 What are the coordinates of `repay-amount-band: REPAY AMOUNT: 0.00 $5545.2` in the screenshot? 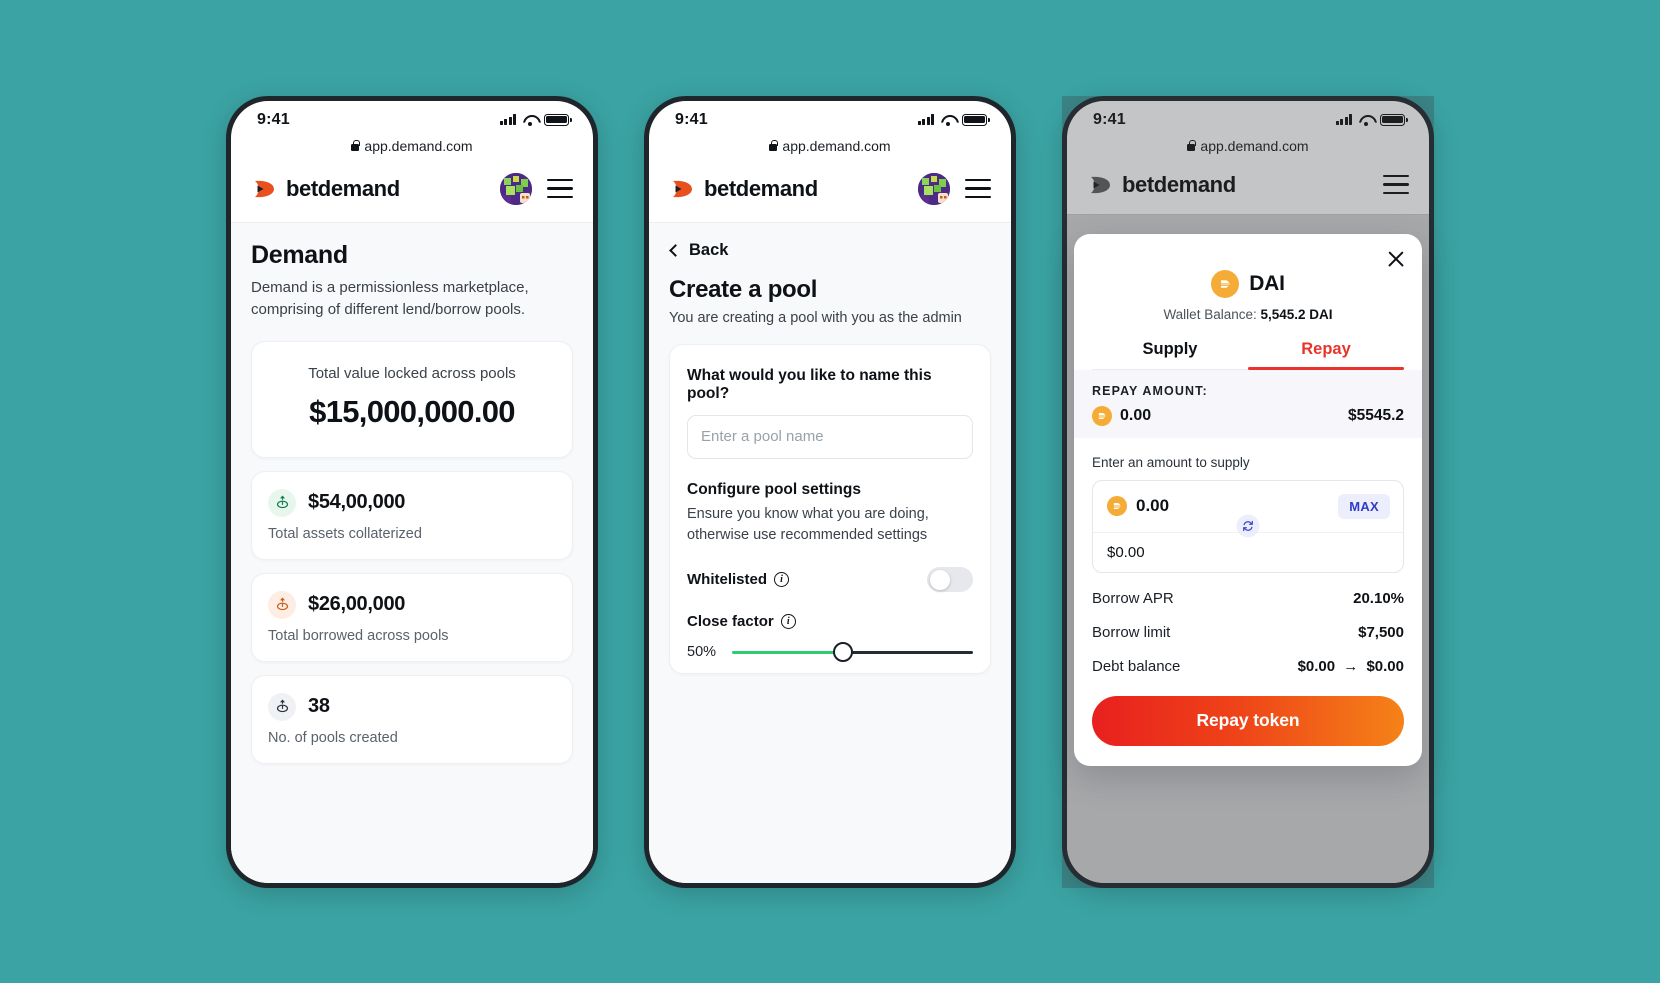 It's located at (1248, 403).